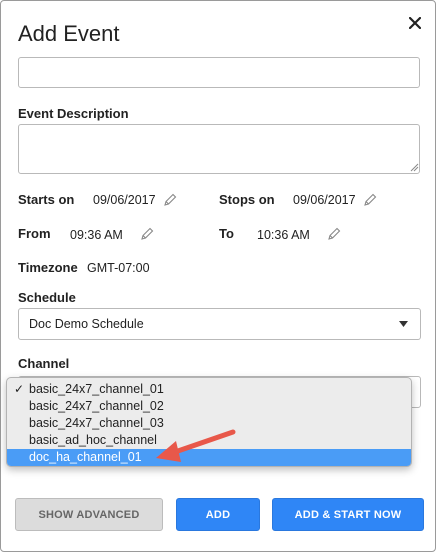  I want to click on add-button: ADD, so click(218, 514).